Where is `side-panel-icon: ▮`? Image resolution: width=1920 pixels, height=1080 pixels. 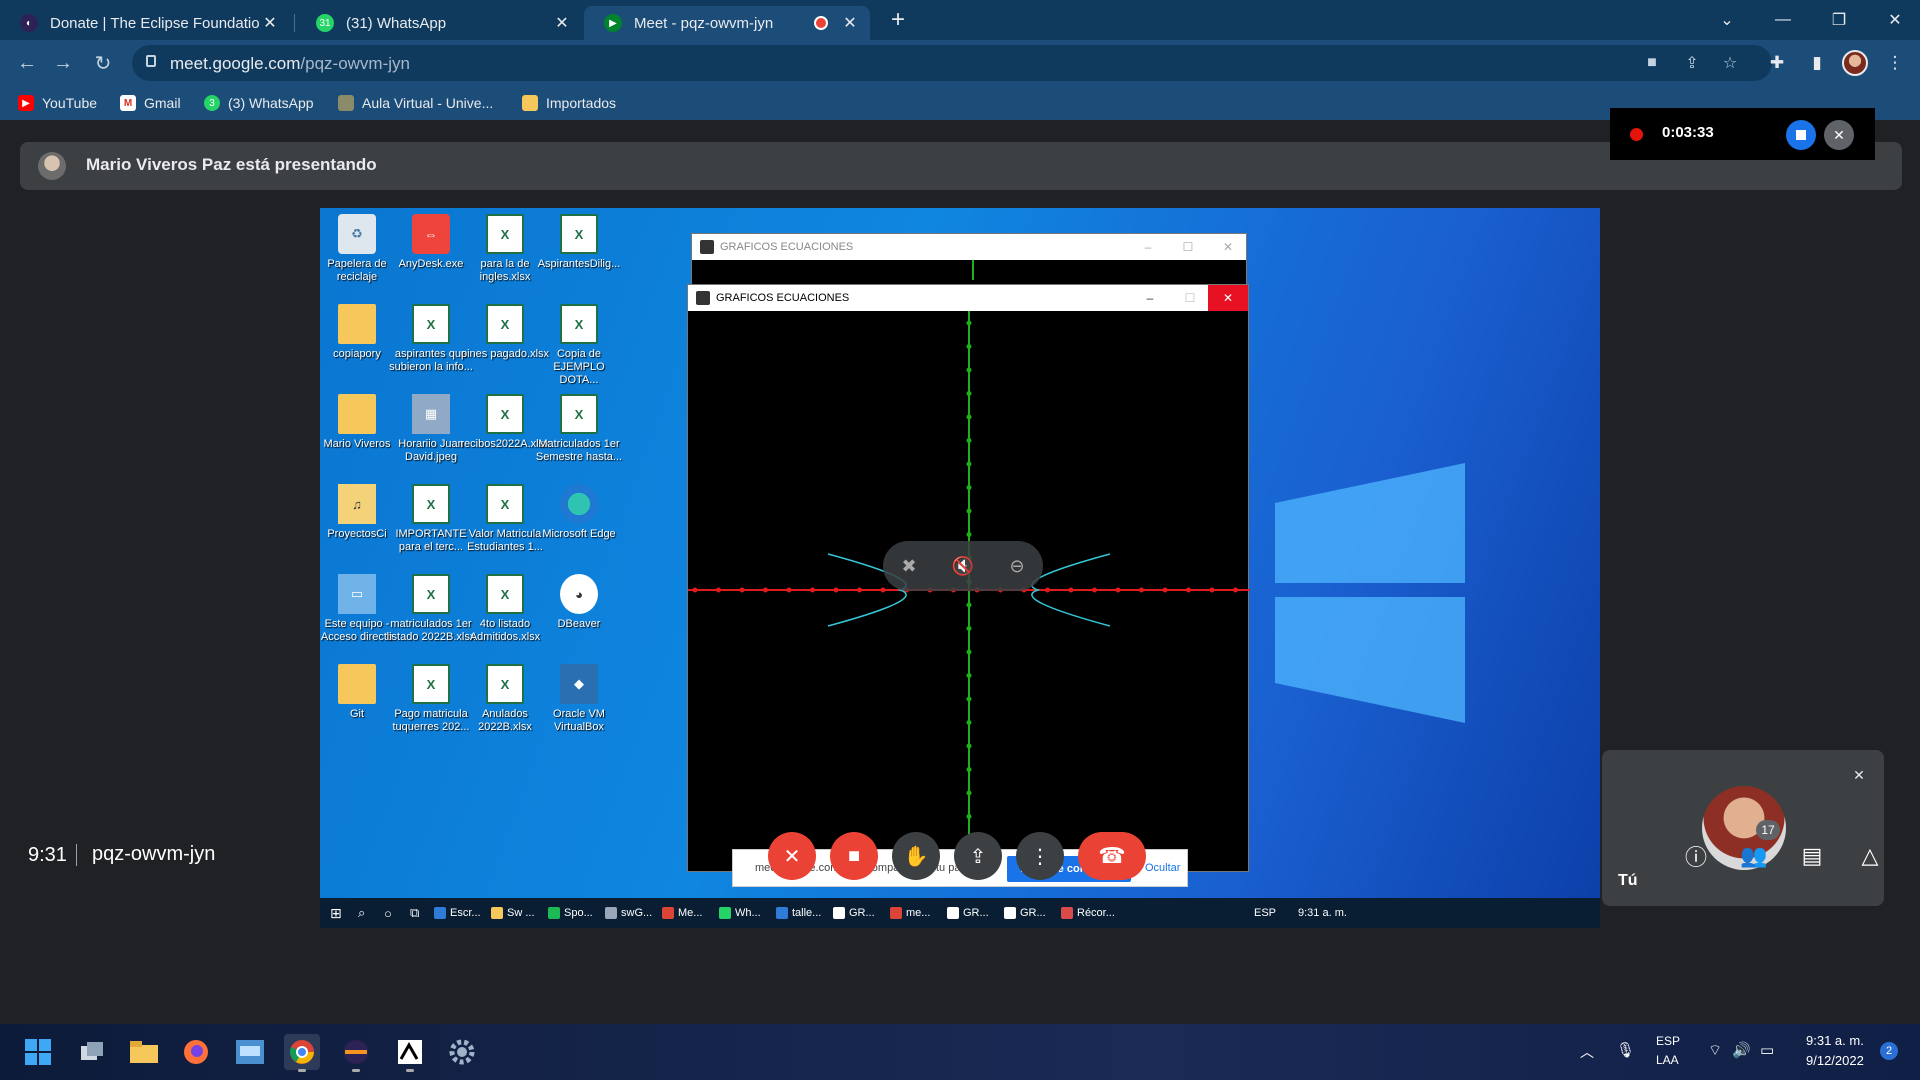 side-panel-icon: ▮ is located at coordinates (1817, 63).